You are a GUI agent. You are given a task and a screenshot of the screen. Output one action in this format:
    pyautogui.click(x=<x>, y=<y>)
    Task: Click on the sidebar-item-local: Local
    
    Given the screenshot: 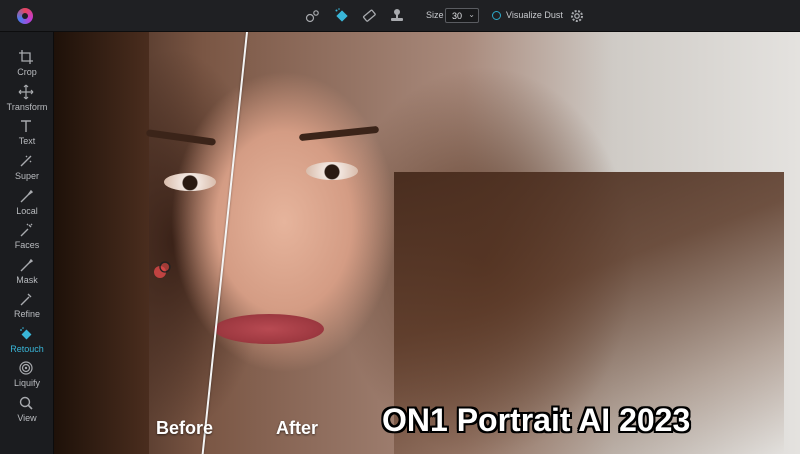 What is the action you would take?
    pyautogui.click(x=27, y=203)
    